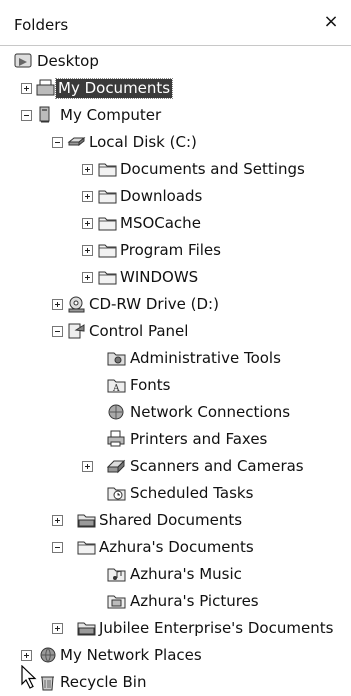 Image resolution: width=351 pixels, height=696 pixels. What do you see at coordinates (76, 142) in the screenshot?
I see `hard-drive-icon` at bounding box center [76, 142].